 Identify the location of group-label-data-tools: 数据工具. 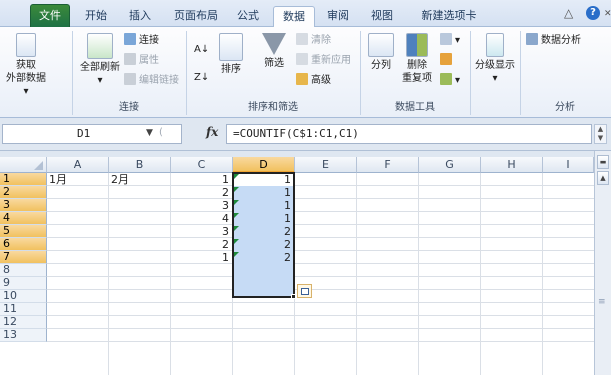
(415, 107).